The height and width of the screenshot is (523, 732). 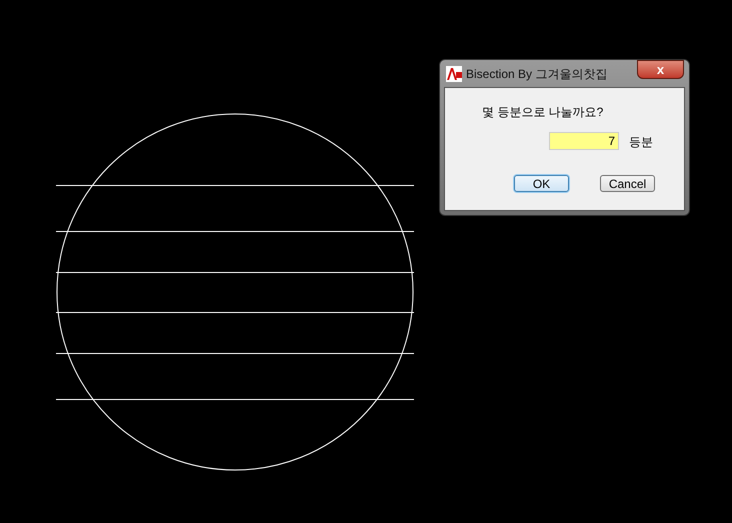 I want to click on app-icon, so click(x=454, y=74).